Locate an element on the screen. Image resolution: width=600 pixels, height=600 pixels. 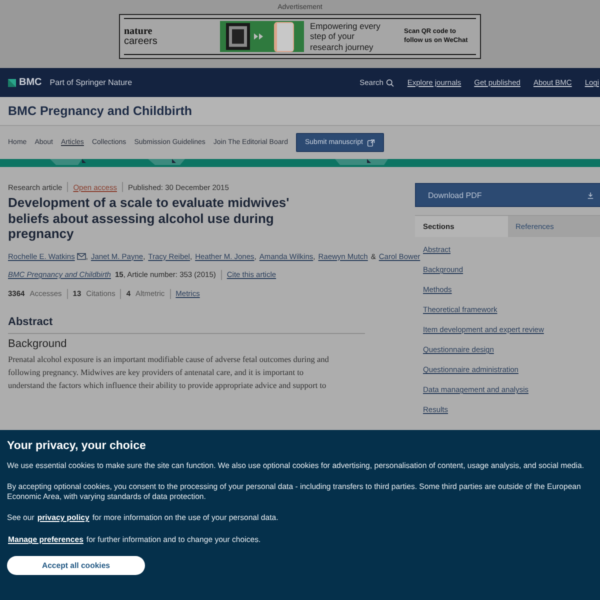
abstract-text: understand the factors which influence their ability to provide appropriate advice and support to is located at coordinates (168, 386).